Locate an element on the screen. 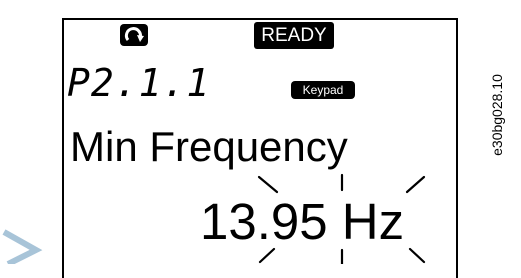 The height and width of the screenshot is (278, 521). navigation-arrow-icon is located at coordinates (22, 246).